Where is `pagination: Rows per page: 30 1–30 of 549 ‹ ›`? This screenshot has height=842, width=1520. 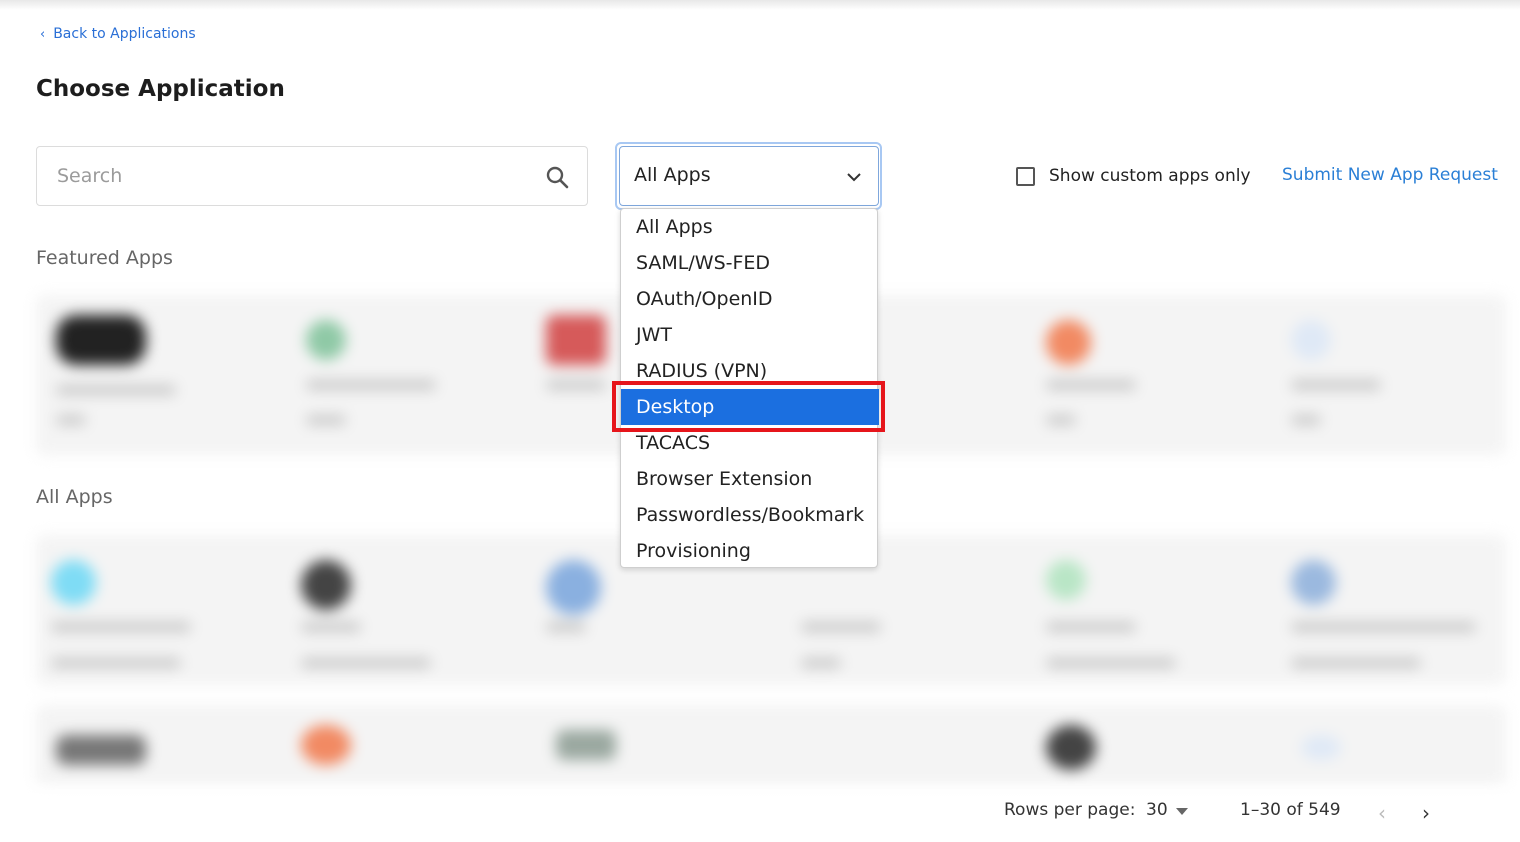
pagination: Rows per page: 30 1–30 of 549 ‹ › is located at coordinates (1230, 813).